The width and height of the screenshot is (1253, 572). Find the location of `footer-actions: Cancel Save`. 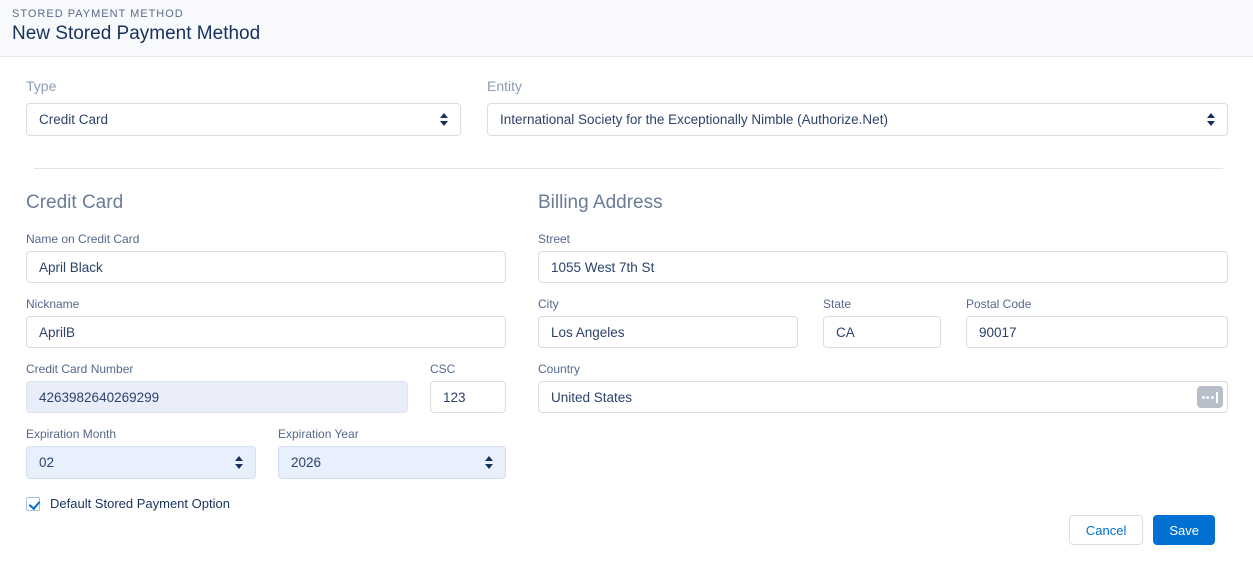

footer-actions: Cancel Save is located at coordinates (627, 530).